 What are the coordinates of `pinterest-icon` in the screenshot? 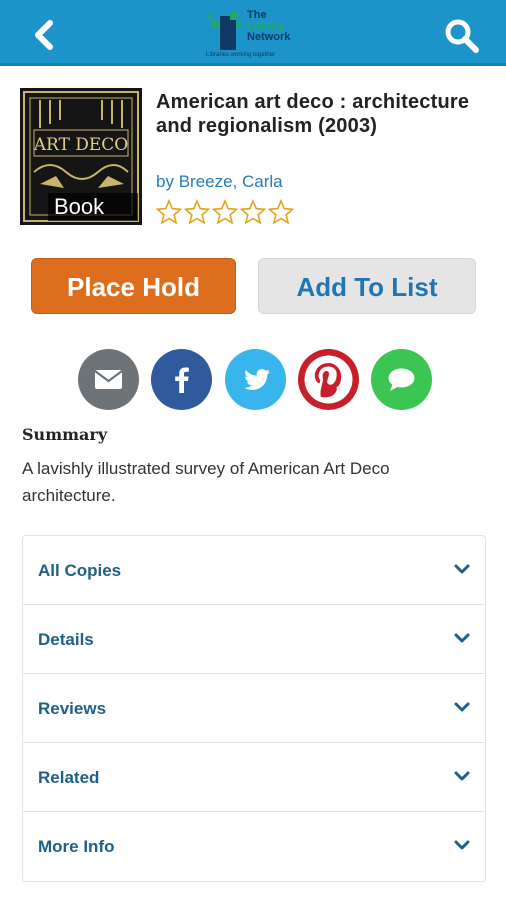 It's located at (328, 379).